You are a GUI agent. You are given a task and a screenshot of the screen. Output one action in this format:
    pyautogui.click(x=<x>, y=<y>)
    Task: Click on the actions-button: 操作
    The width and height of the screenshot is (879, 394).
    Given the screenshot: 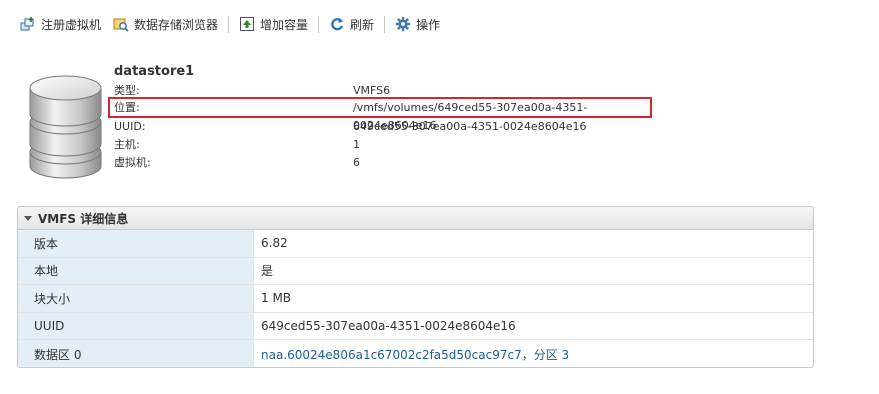 What is the action you would take?
    pyautogui.click(x=417, y=24)
    